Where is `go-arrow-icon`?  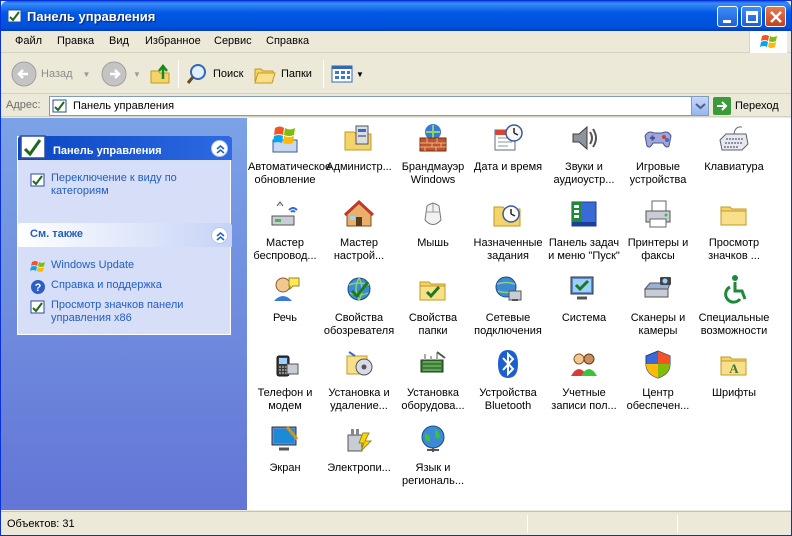 go-arrow-icon is located at coordinates (722, 106).